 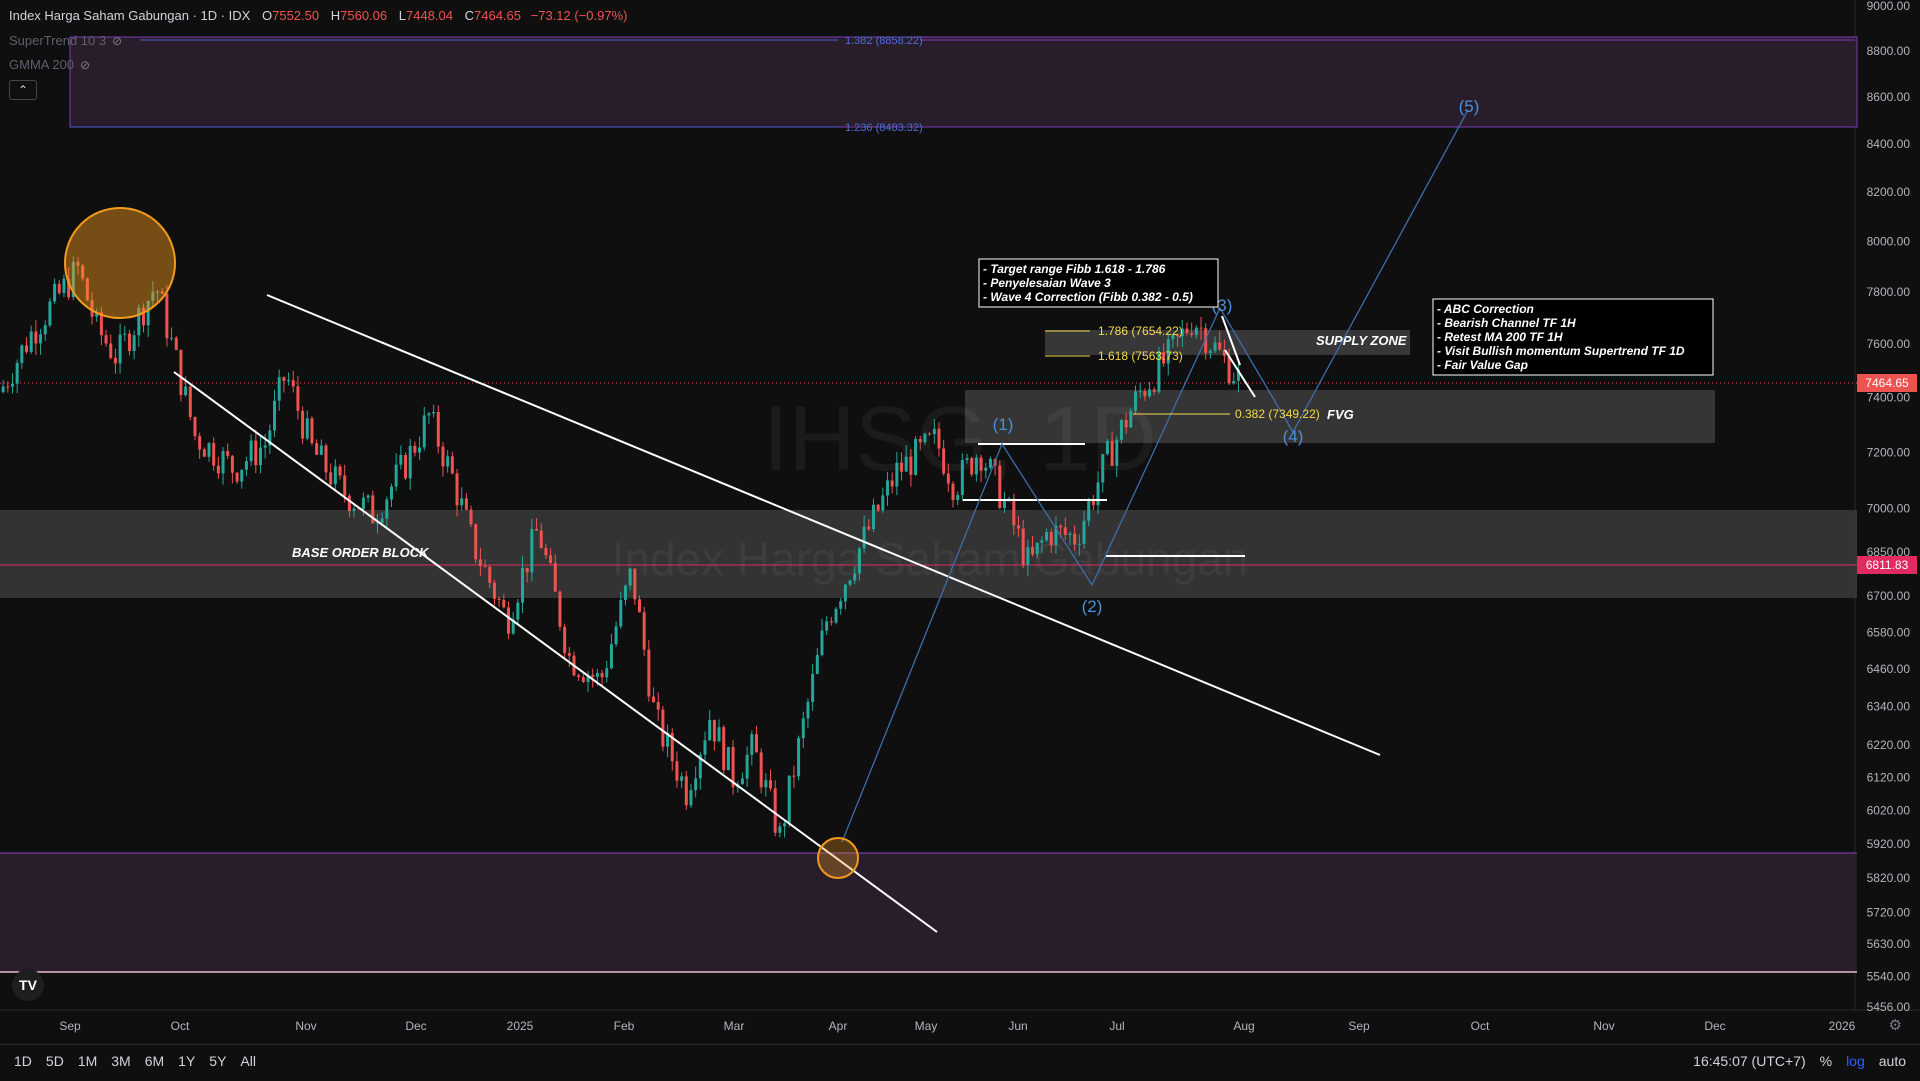 What do you see at coordinates (1749, 1061) in the screenshot?
I see `clock-time: 16:45:07 (UTC+7)` at bounding box center [1749, 1061].